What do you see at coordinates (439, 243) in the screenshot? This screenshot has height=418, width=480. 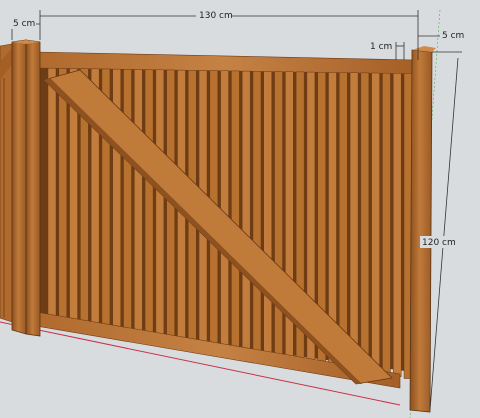 I see `dim-label-gate-height: 120 cm` at bounding box center [439, 243].